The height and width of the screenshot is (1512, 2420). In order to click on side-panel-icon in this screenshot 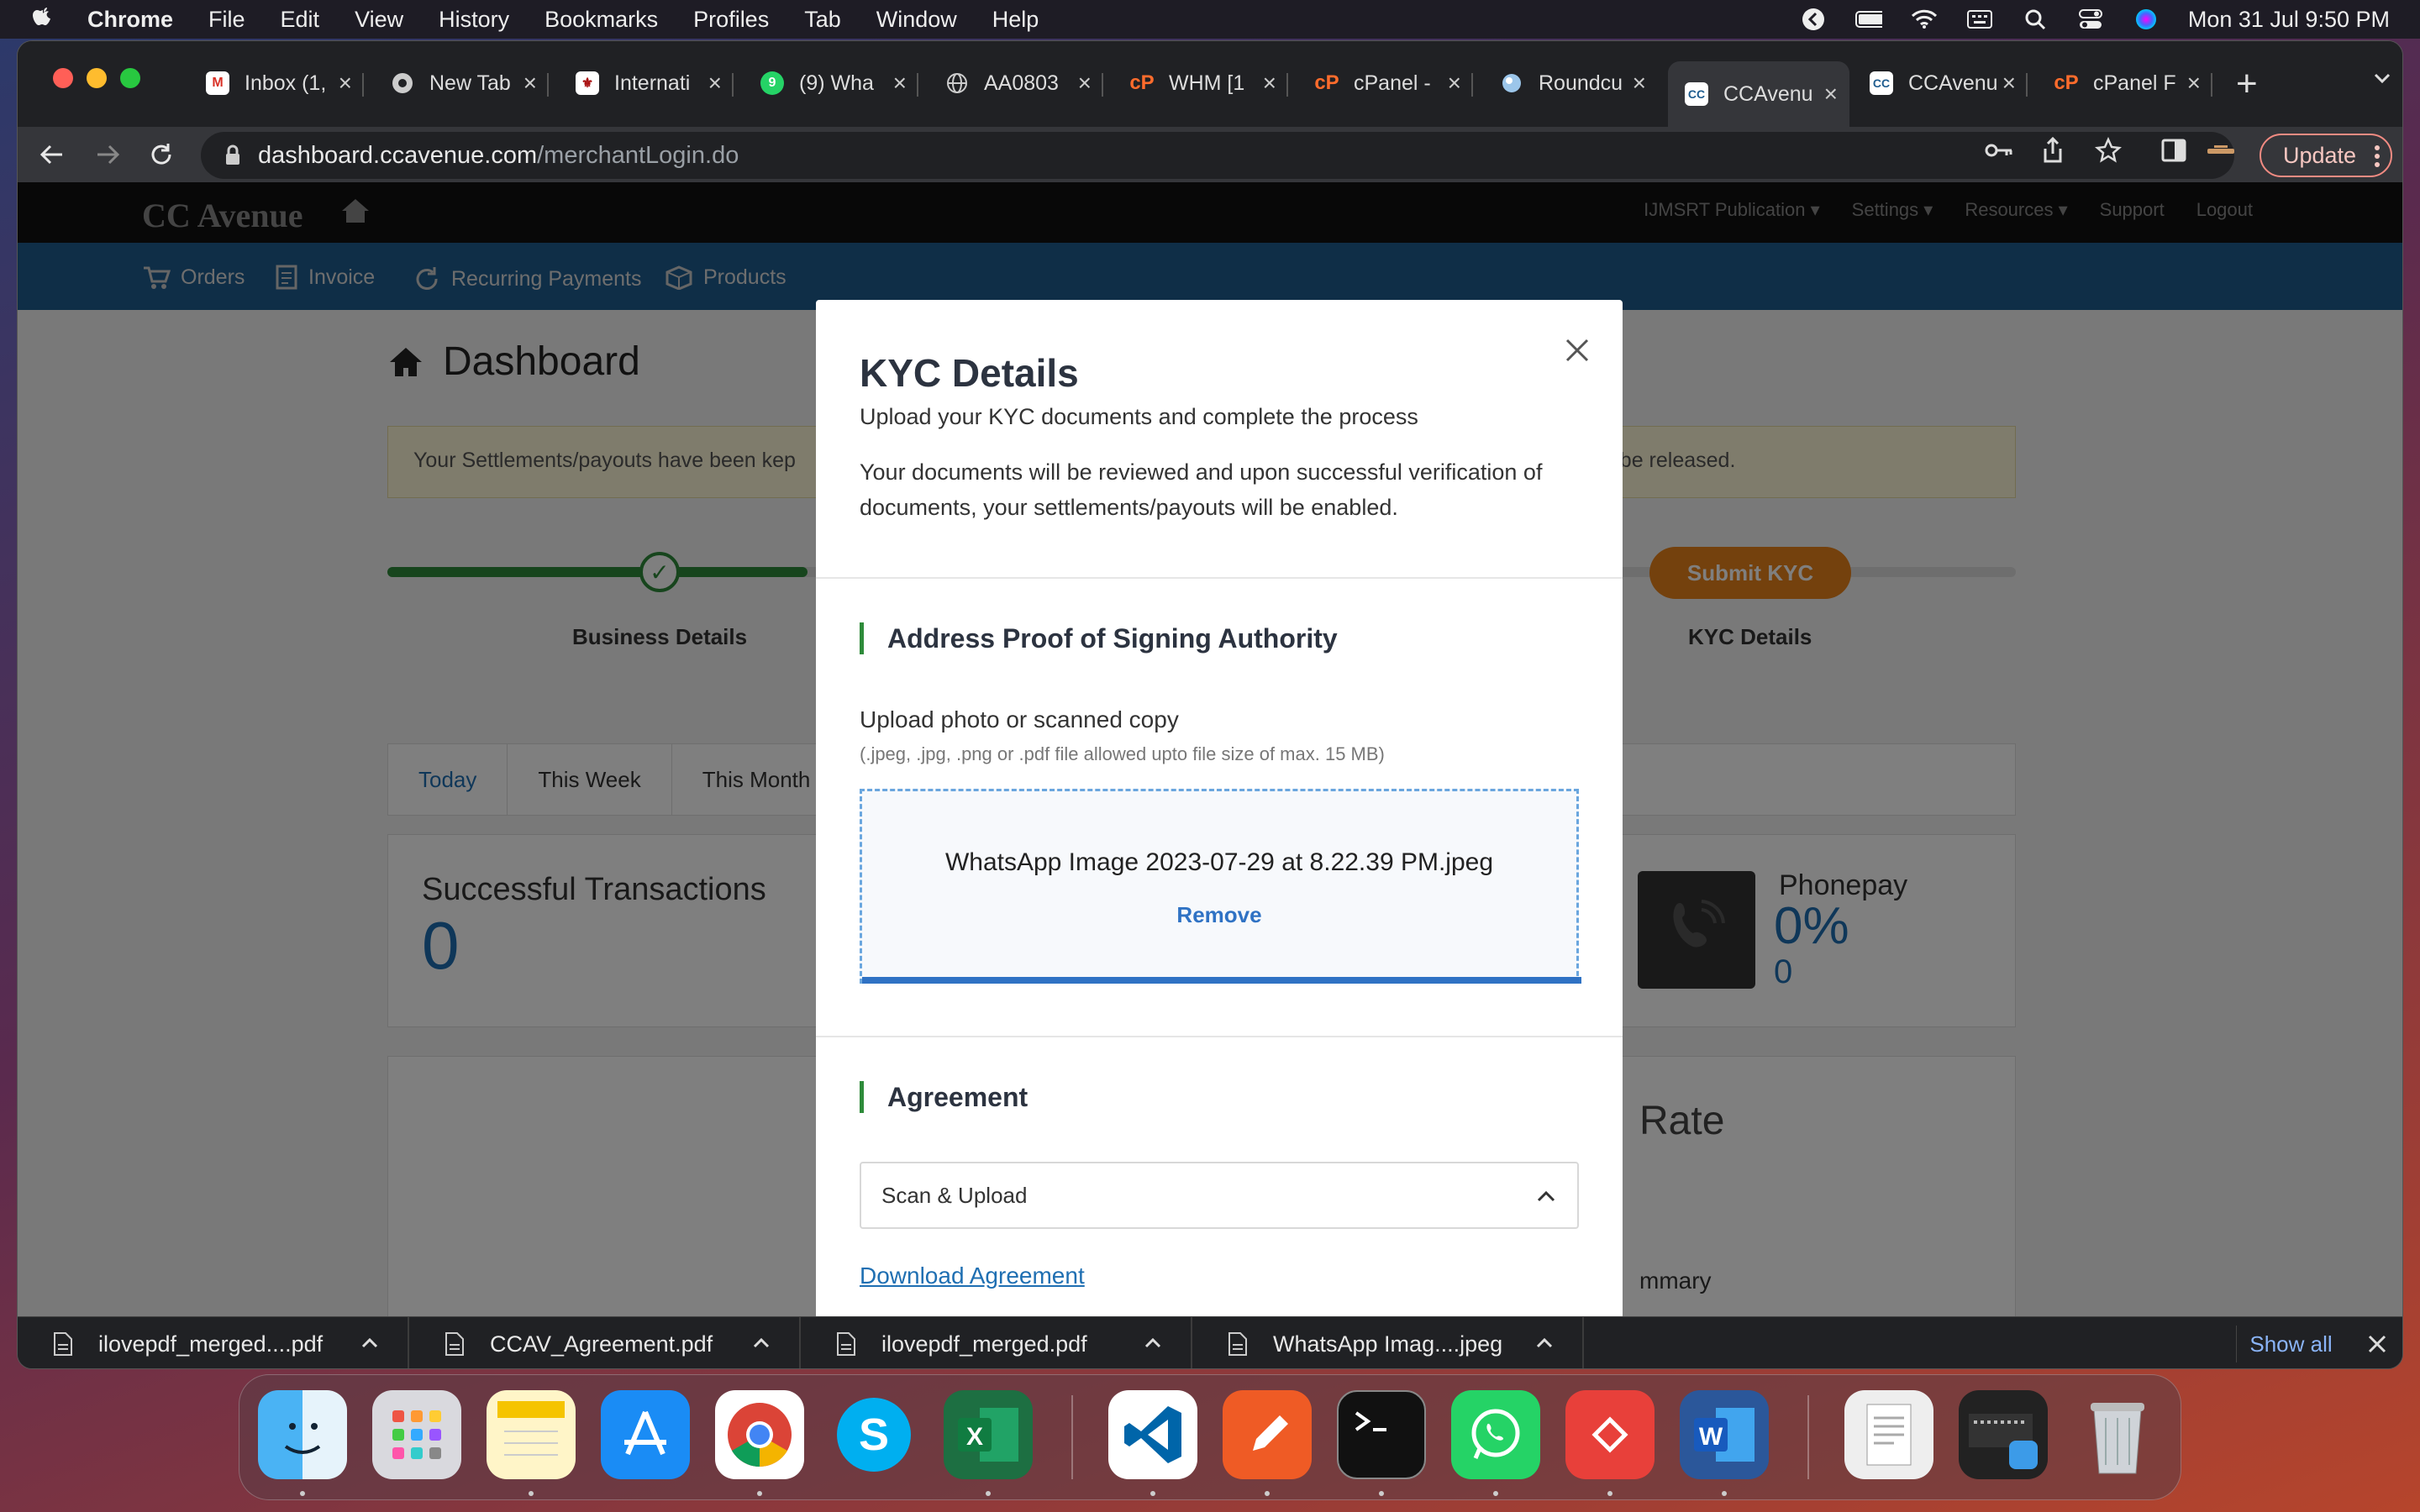, I will do `click(2174, 150)`.